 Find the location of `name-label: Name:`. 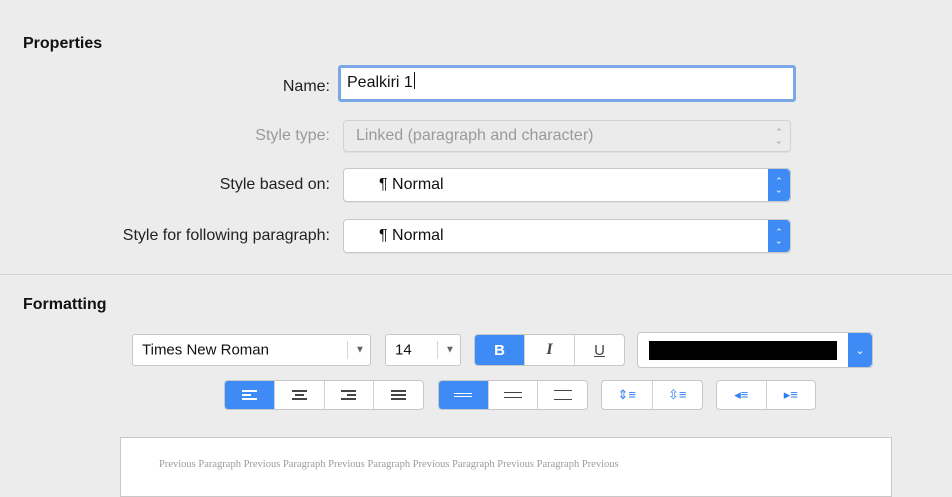

name-label: Name: is located at coordinates (306, 86).